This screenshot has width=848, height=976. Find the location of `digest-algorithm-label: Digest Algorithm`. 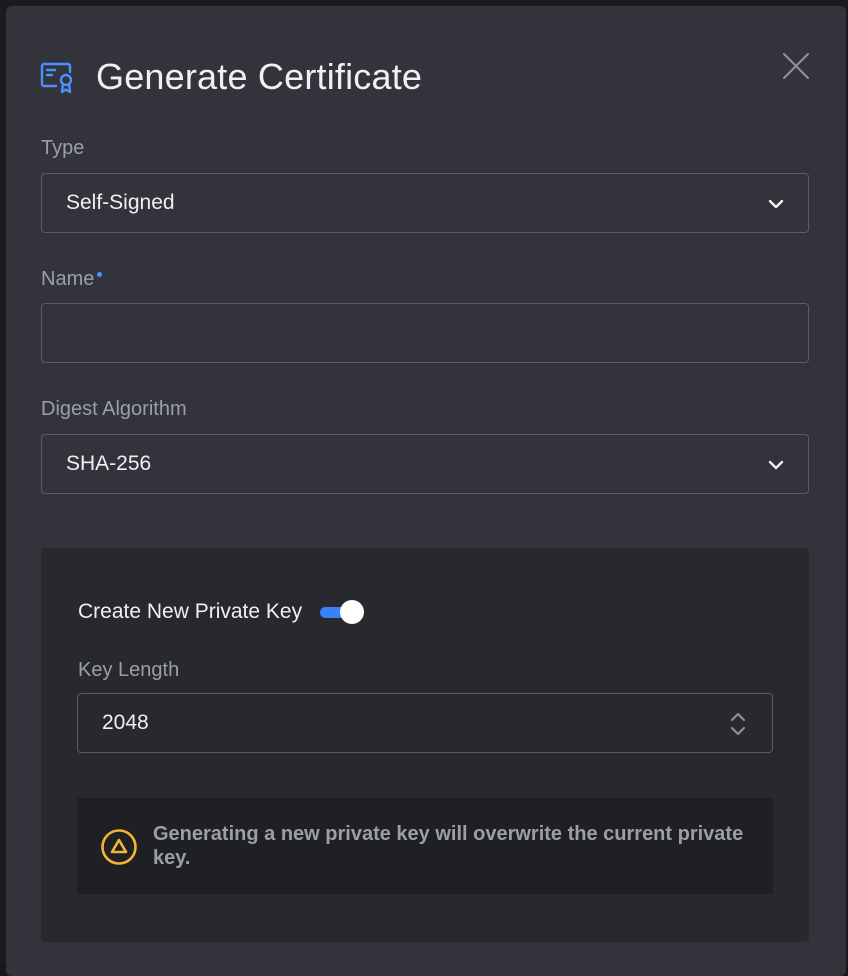

digest-algorithm-label: Digest Algorithm is located at coordinates (114, 409).